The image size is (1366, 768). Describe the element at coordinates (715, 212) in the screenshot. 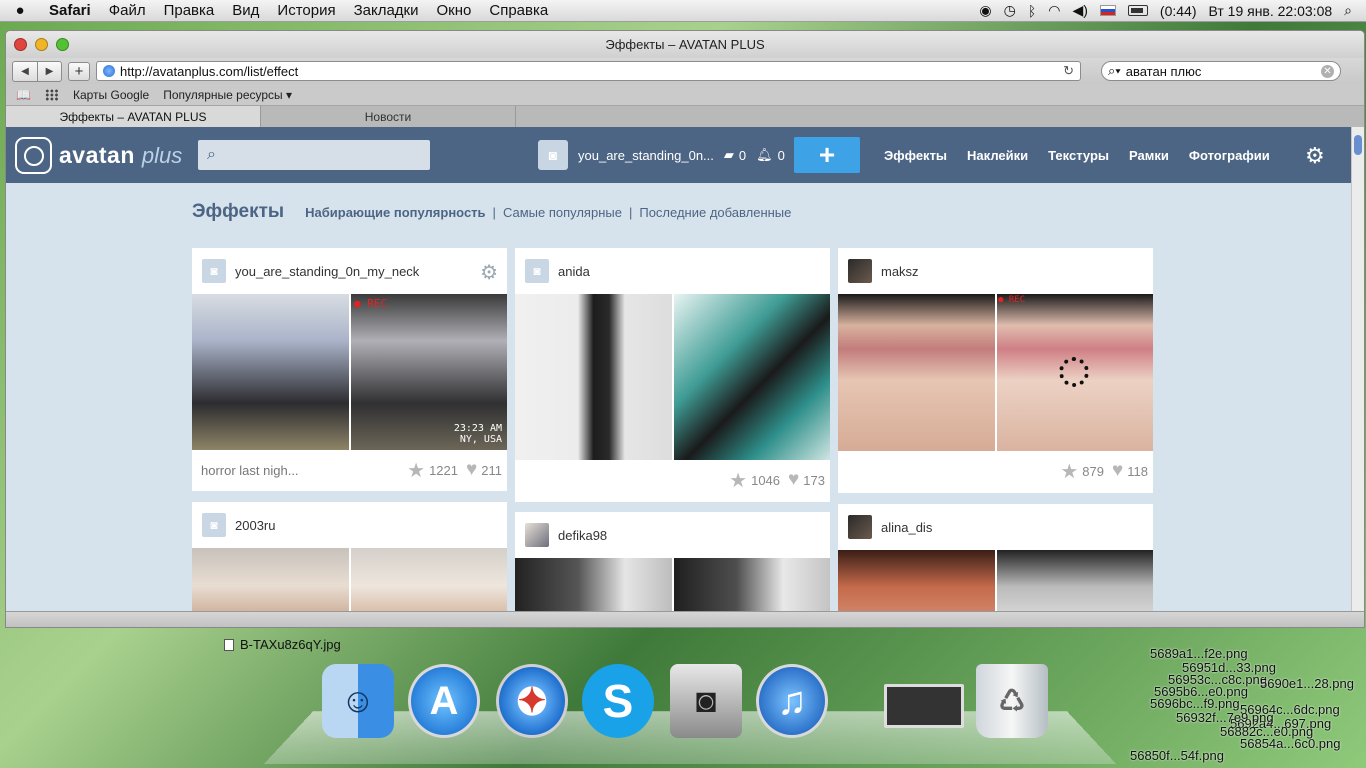

I see `filter-recent: Последние добавленные` at that location.